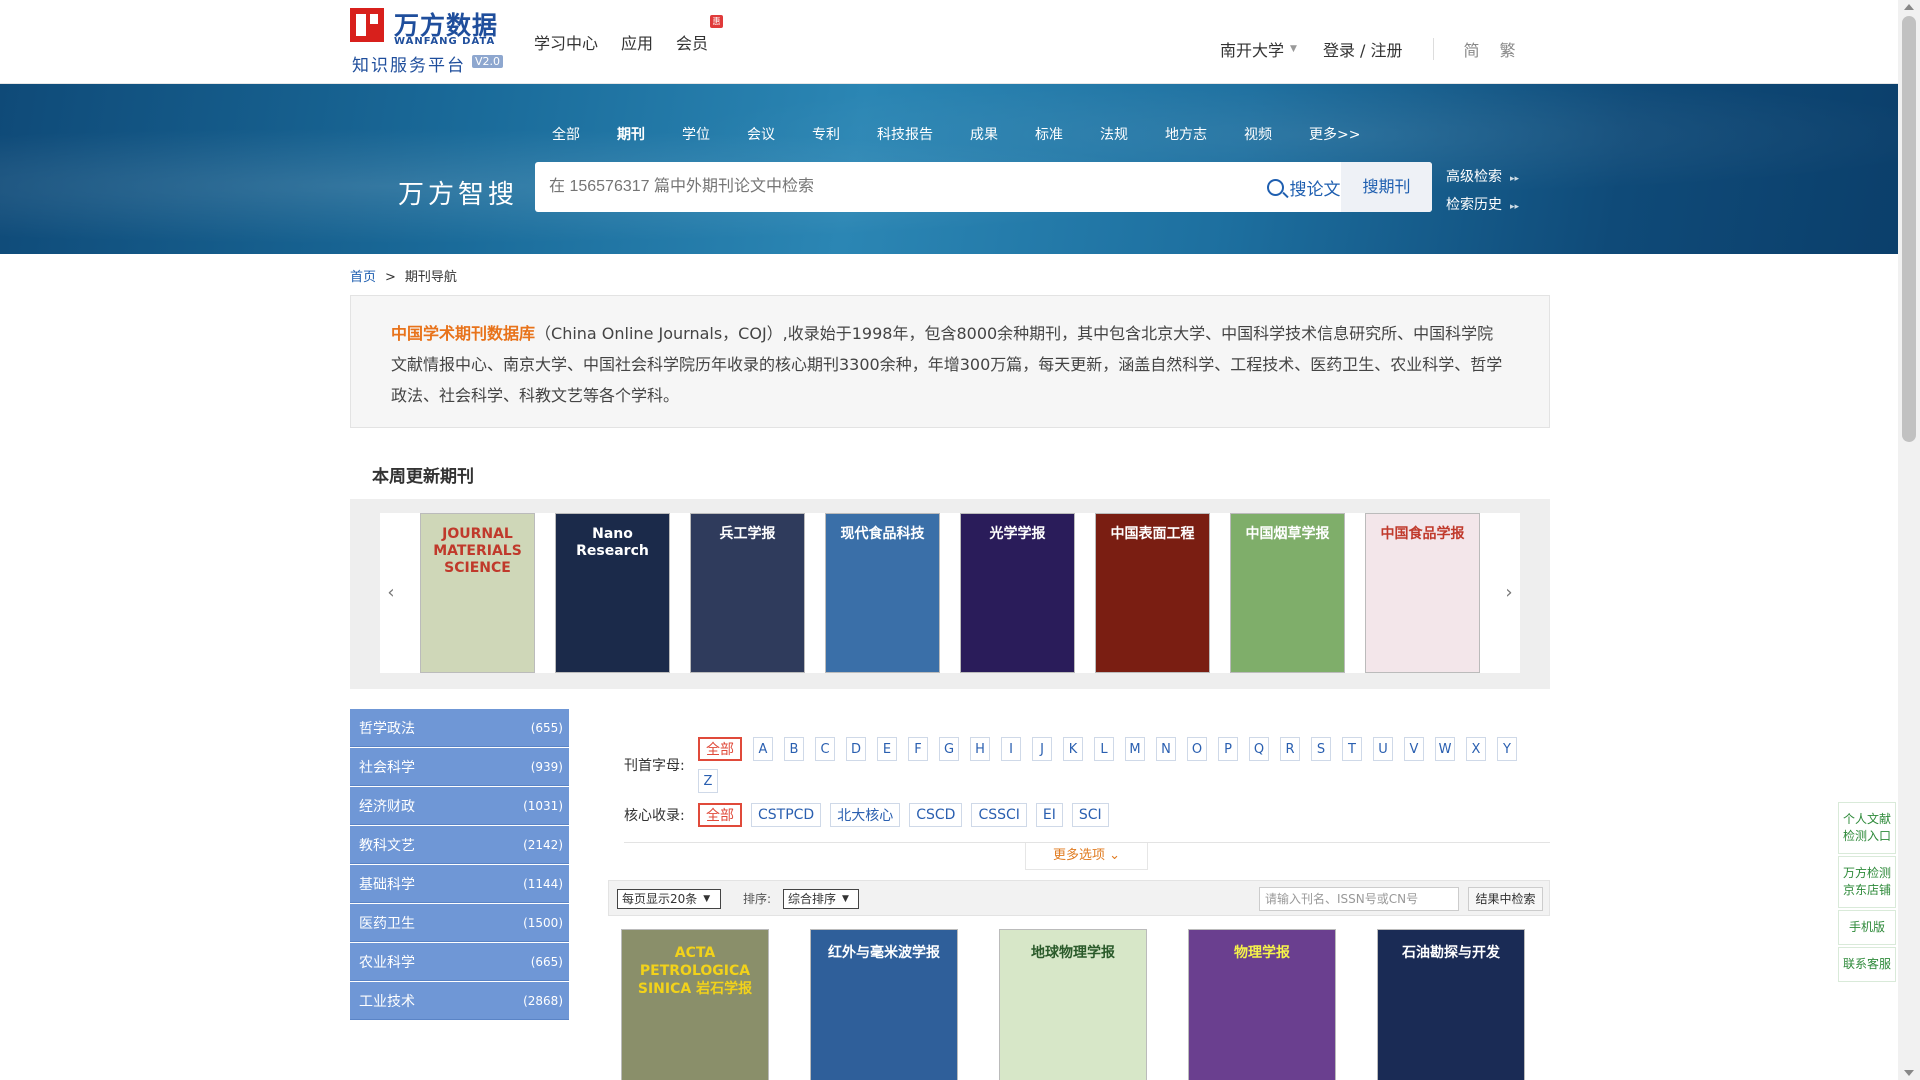 The width and height of the screenshot is (1920, 1080). Describe the element at coordinates (1104, 749) in the screenshot. I see `letter-filter-l: L` at that location.